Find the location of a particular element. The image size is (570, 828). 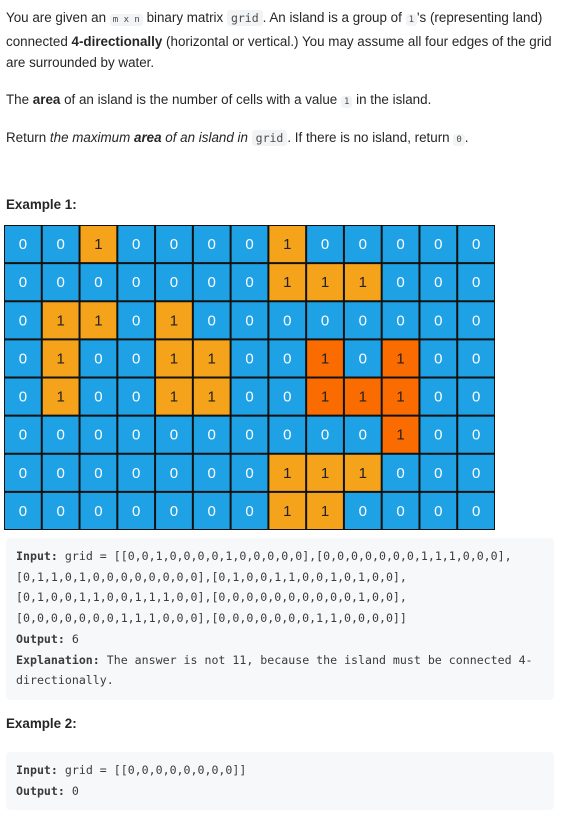

bold-italic-area: area is located at coordinates (148, 137).